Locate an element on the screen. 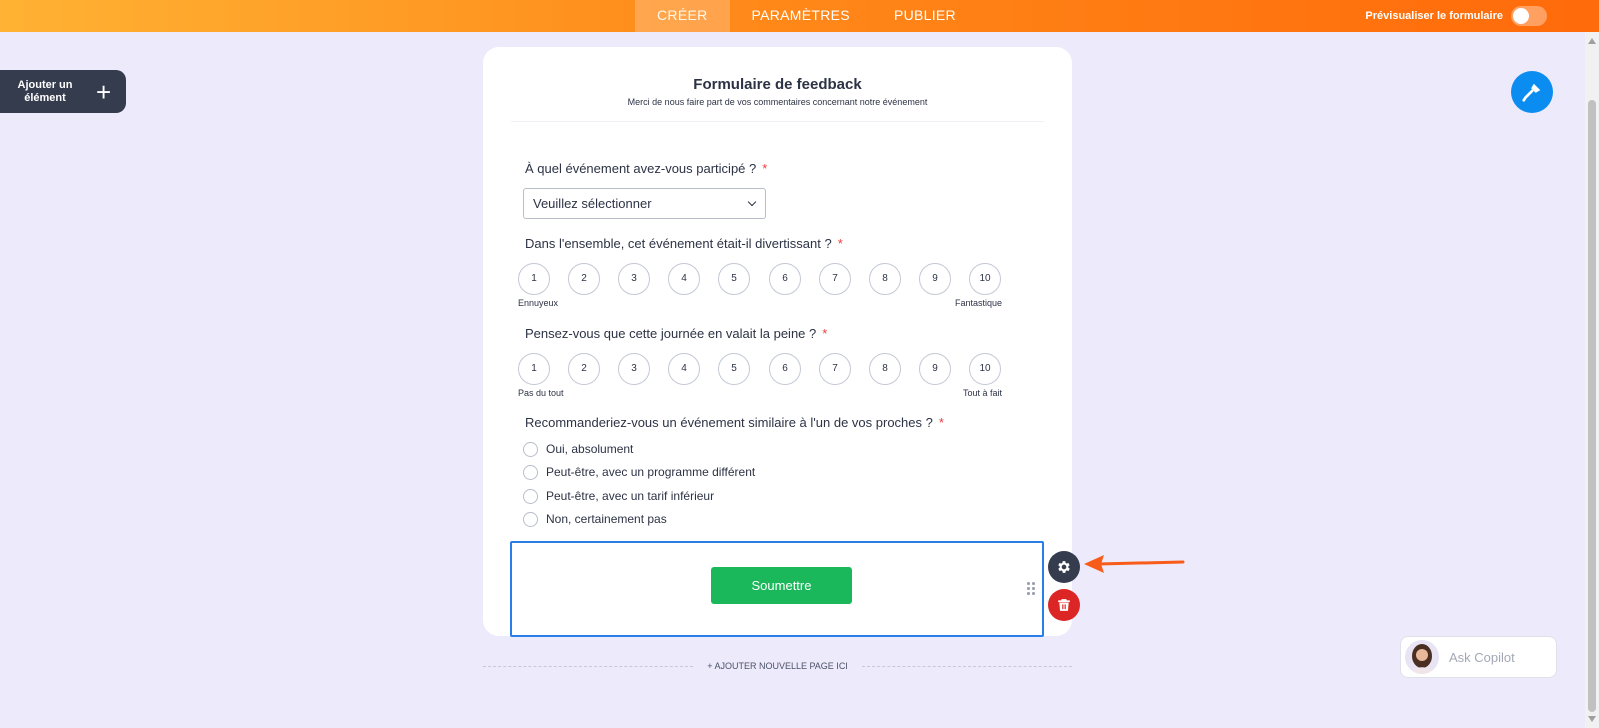 This screenshot has width=1599, height=728. radio-option-label: Peut-être, avec un tarif inférieur is located at coordinates (630, 496).